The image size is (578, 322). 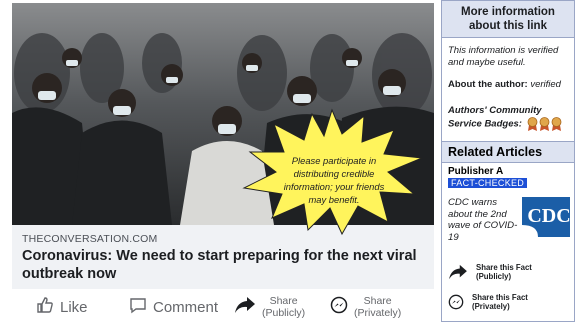 I want to click on share-fact-public-line1: Share this Fact, so click(x=504, y=267).